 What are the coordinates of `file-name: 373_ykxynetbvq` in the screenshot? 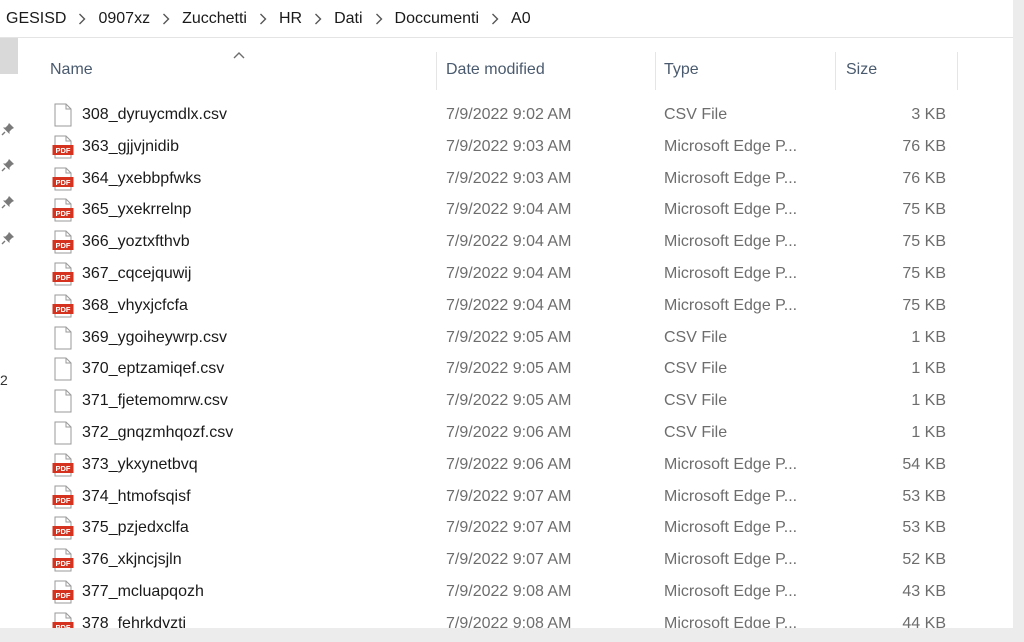 It's located at (140, 465).